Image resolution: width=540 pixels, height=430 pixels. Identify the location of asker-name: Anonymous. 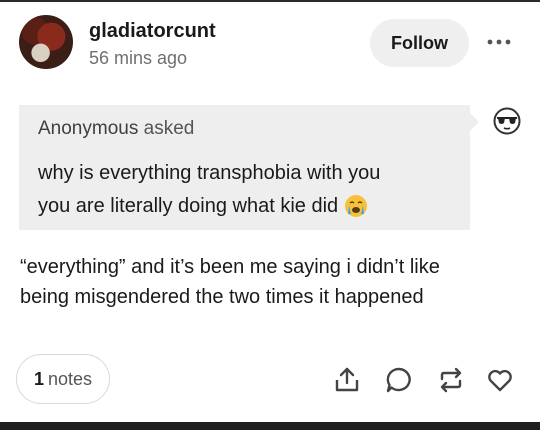
(88, 128).